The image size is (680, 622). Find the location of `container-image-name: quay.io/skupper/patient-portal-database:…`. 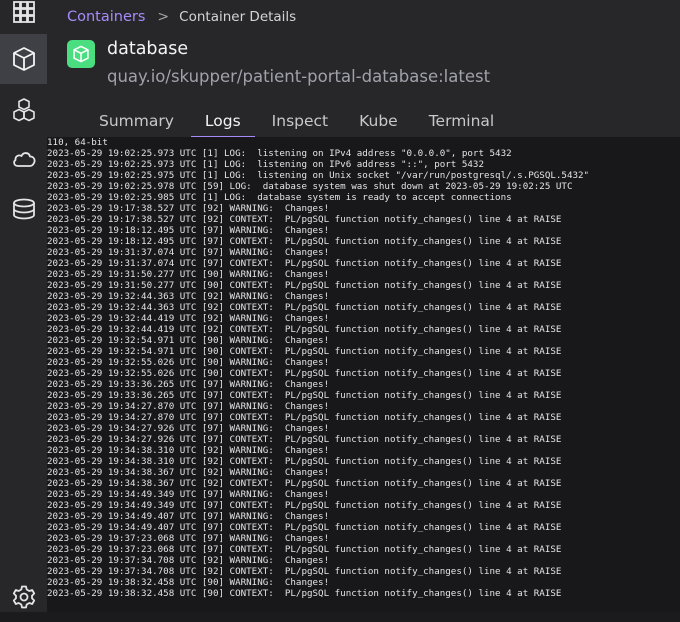

container-image-name: quay.io/skupper/patient-portal-database:… is located at coordinates (299, 76).